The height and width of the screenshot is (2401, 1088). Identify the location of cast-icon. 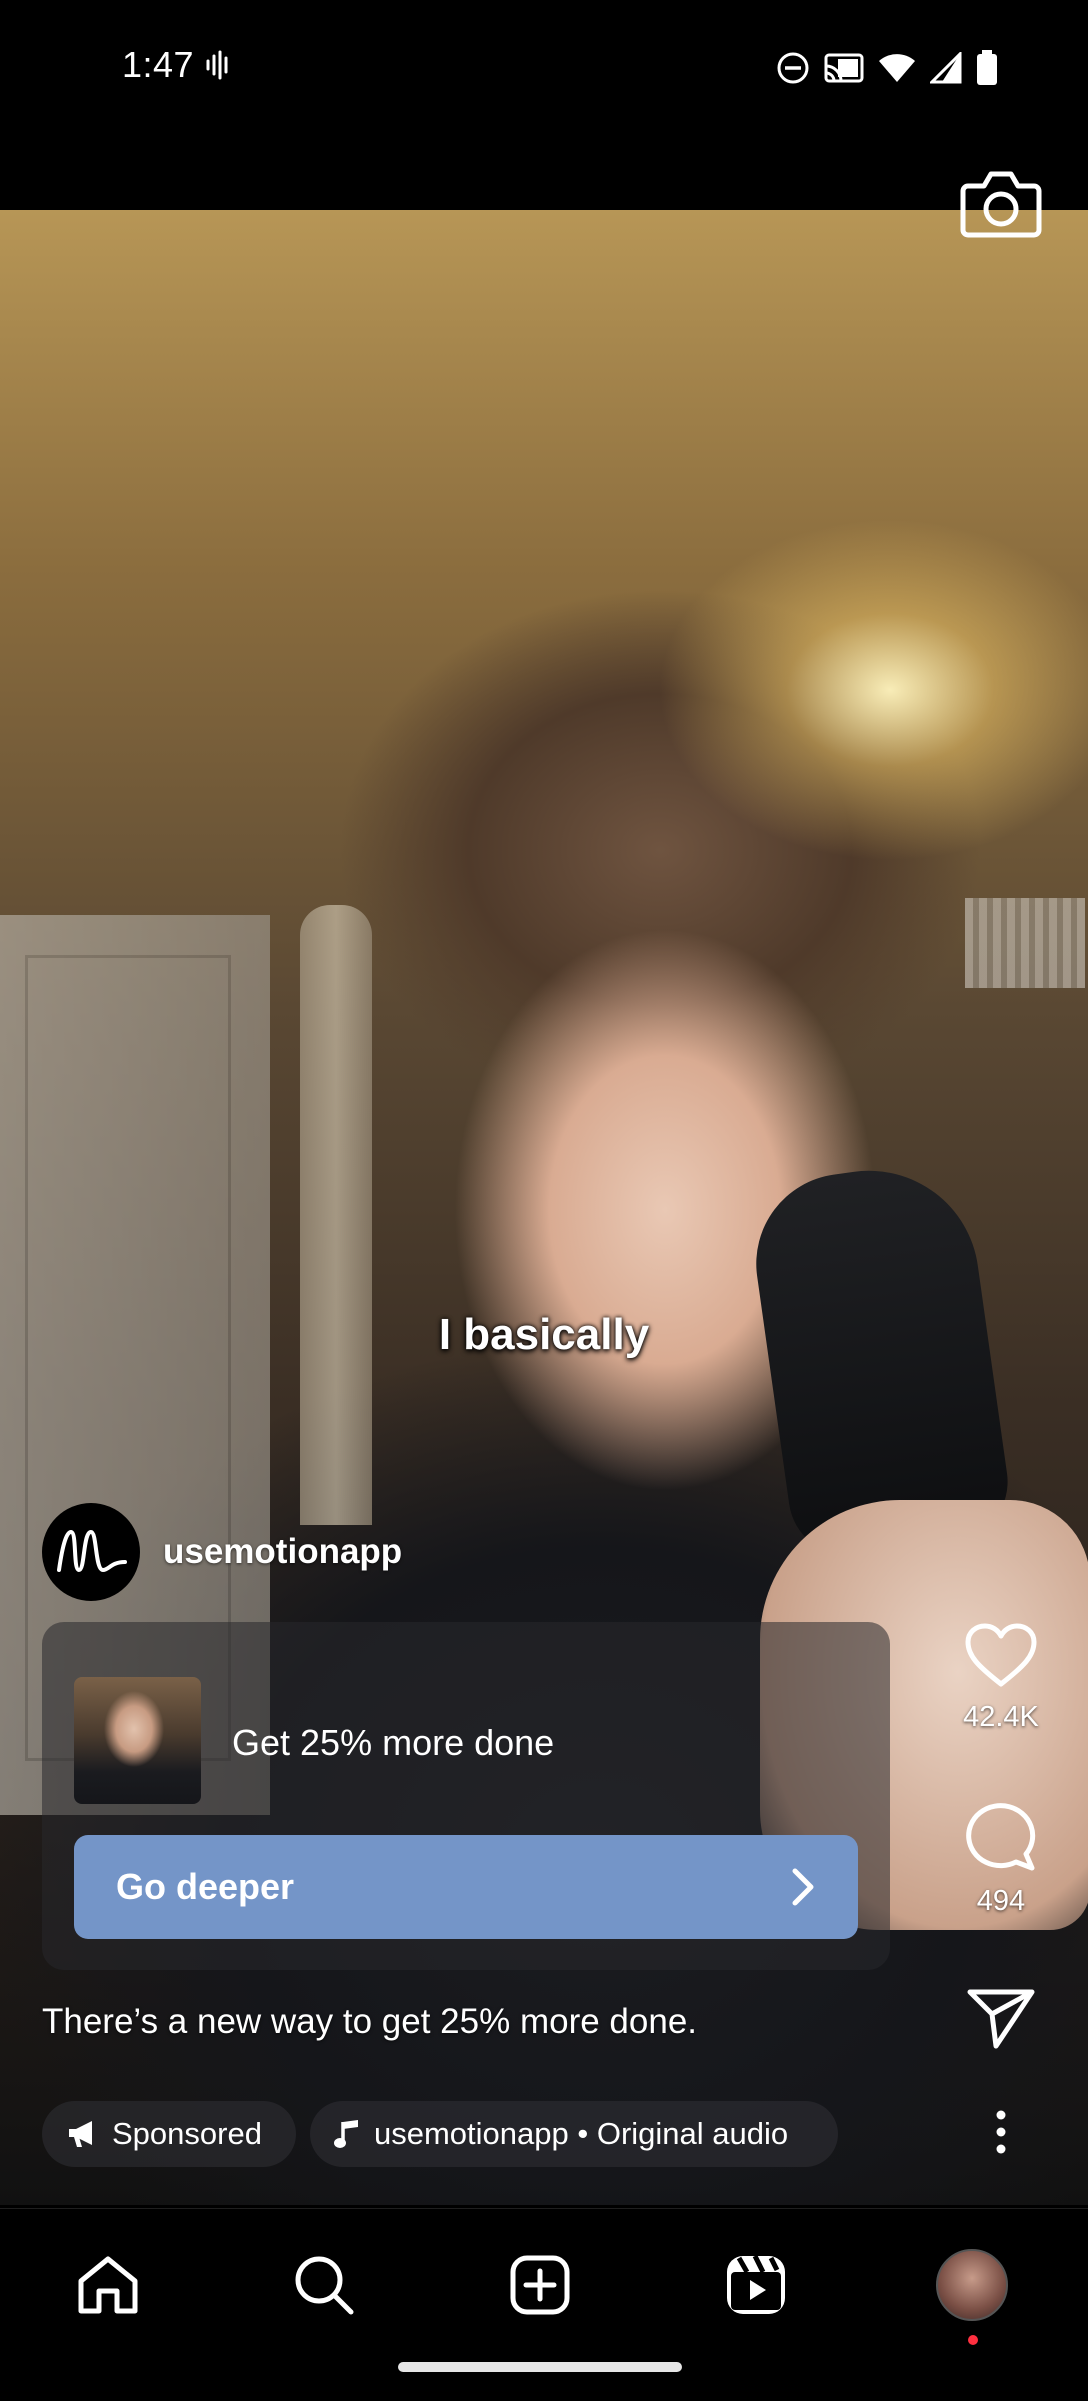
(844, 70).